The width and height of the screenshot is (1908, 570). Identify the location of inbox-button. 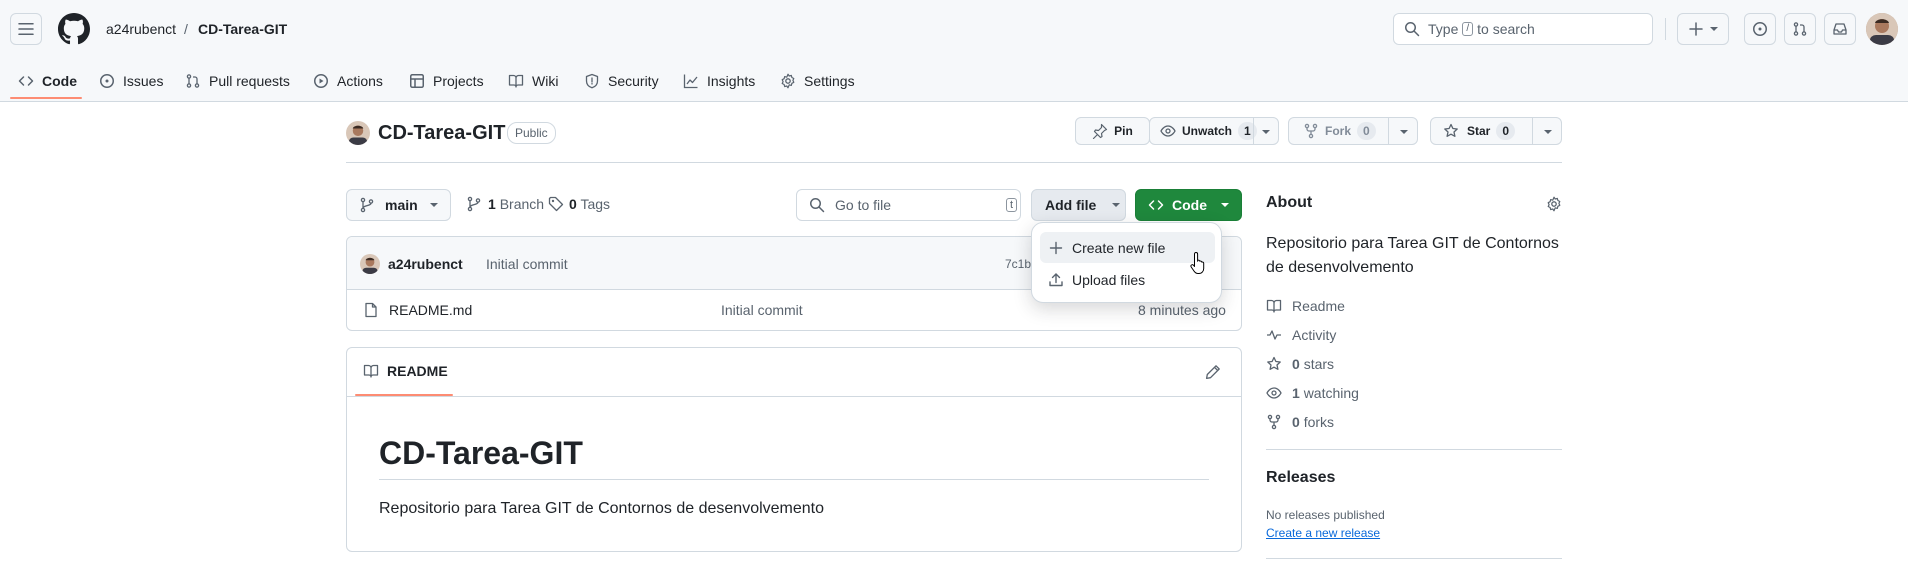
(1840, 29).